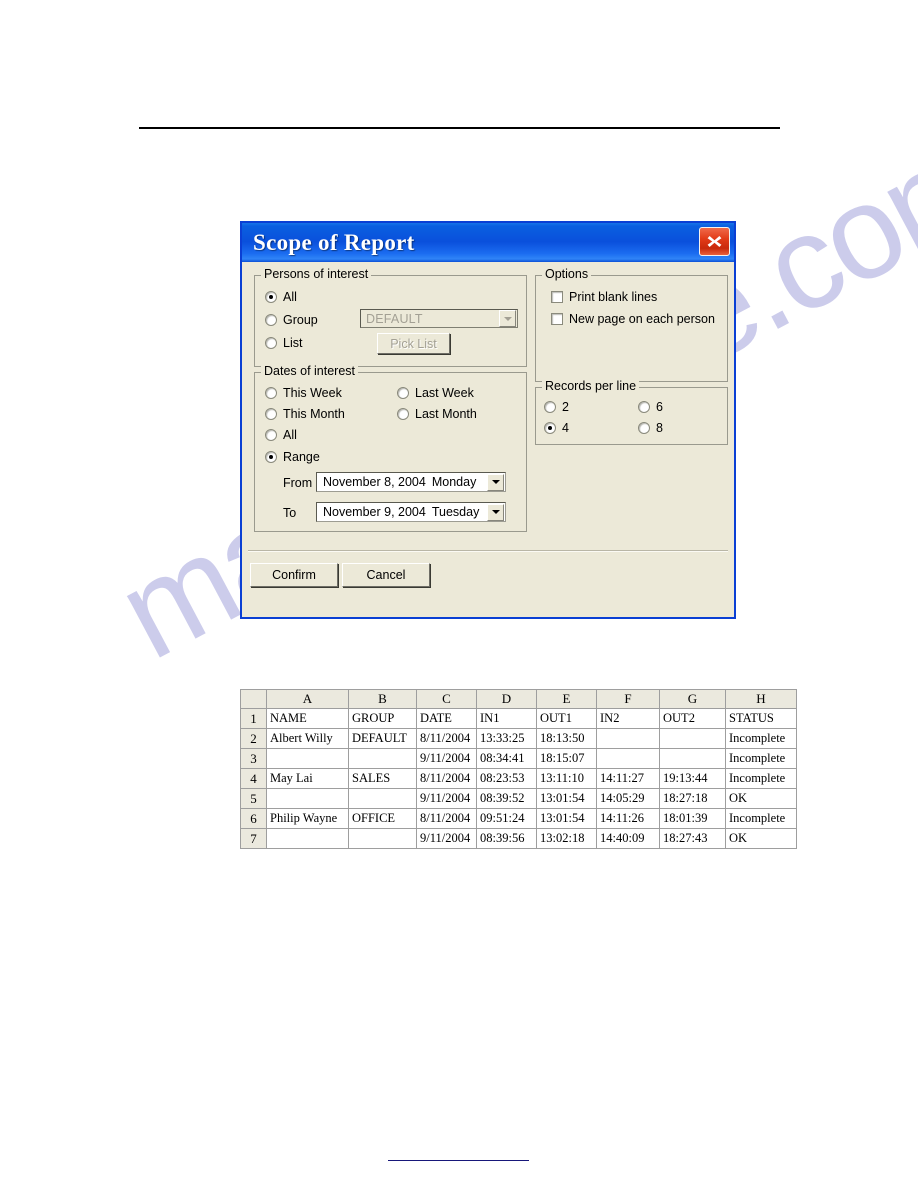 The image size is (918, 1188). What do you see at coordinates (307, 778) in the screenshot?
I see `cell: May Lai` at bounding box center [307, 778].